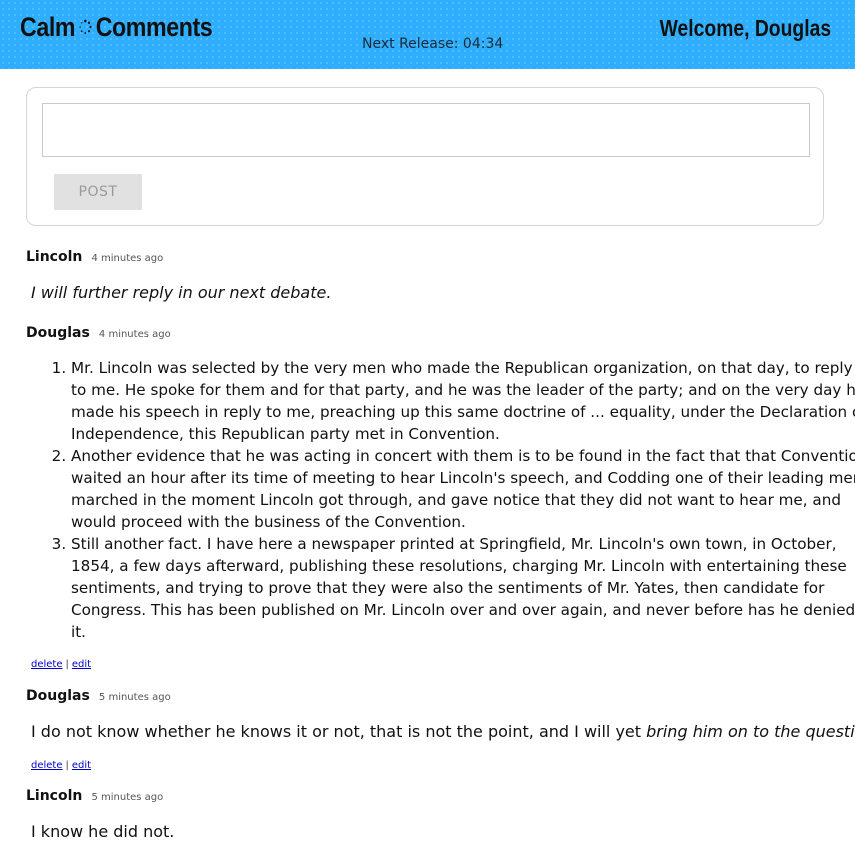  I want to click on comment-header: Douglas 5 minutes ago, so click(98, 694).